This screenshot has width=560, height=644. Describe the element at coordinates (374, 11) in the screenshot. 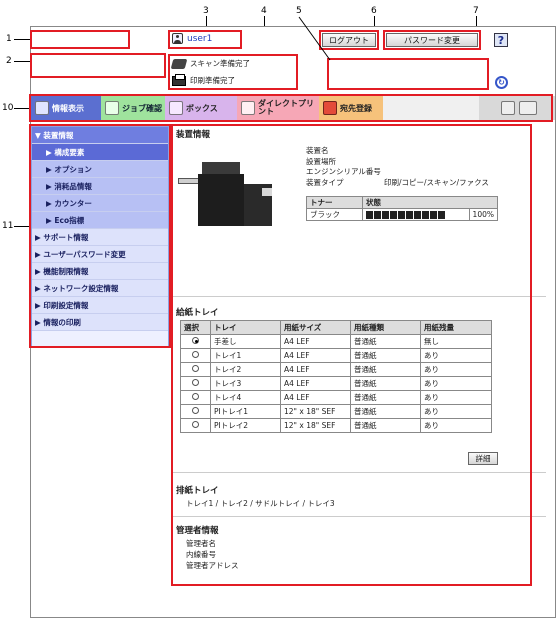

I see `callout-6: 6` at that location.